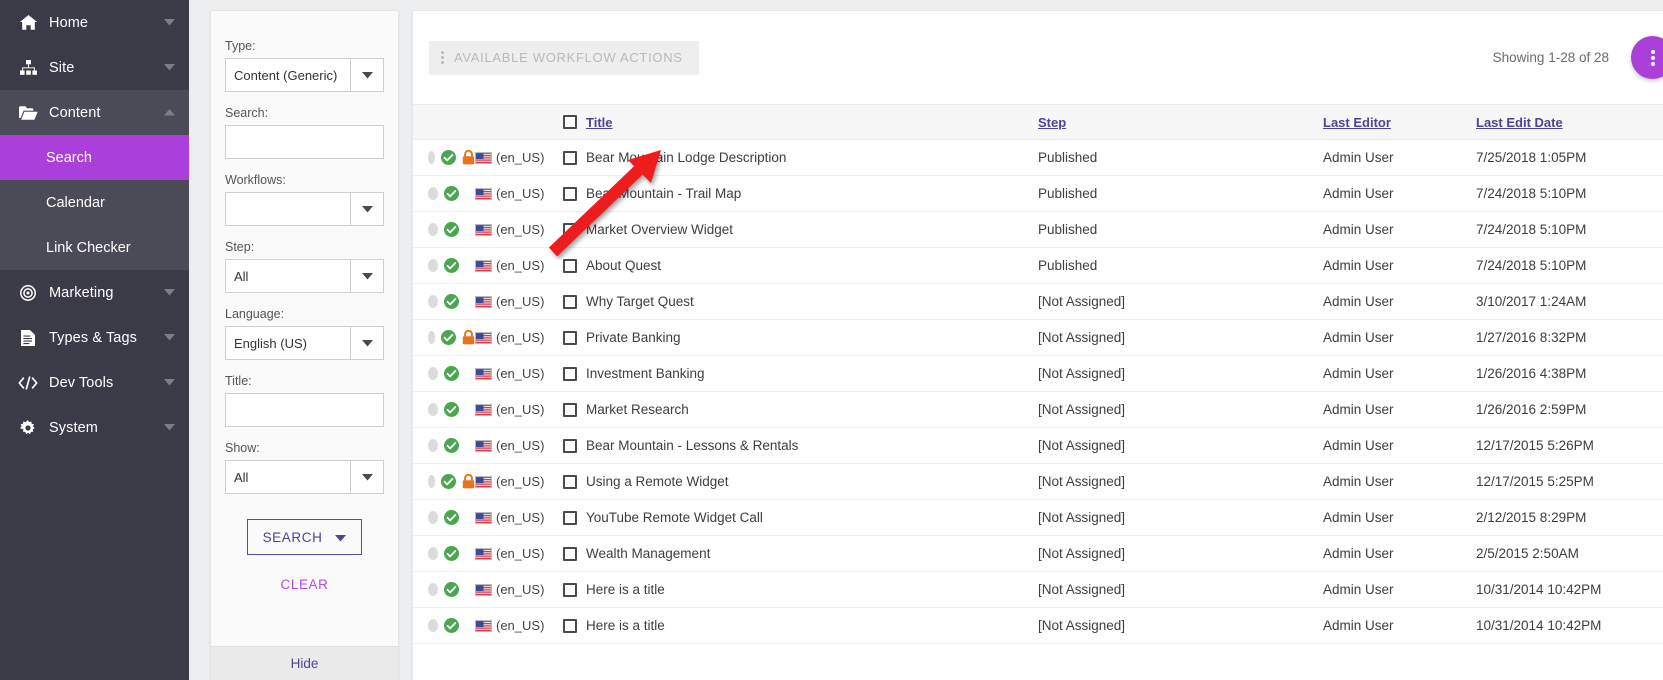 Image resolution: width=1663 pixels, height=680 pixels. I want to click on row-title: Market Overview Widget, so click(659, 229).